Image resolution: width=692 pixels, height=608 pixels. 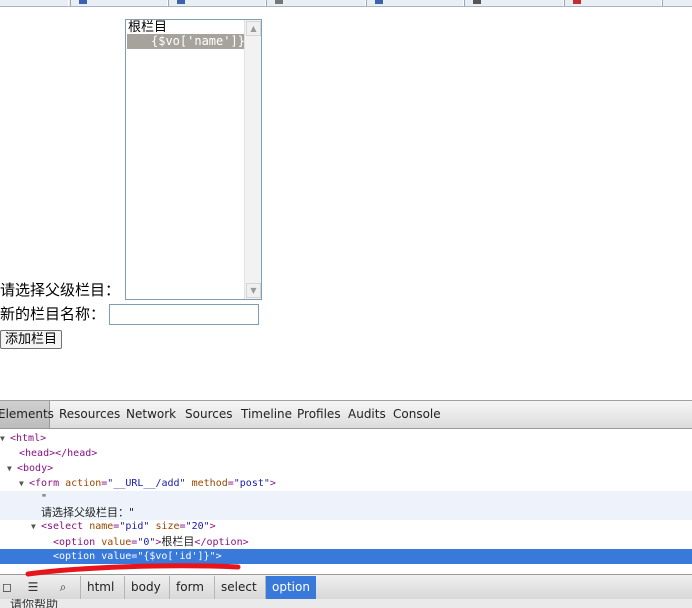 I want to click on search-icon: ⌕, so click(x=63, y=587).